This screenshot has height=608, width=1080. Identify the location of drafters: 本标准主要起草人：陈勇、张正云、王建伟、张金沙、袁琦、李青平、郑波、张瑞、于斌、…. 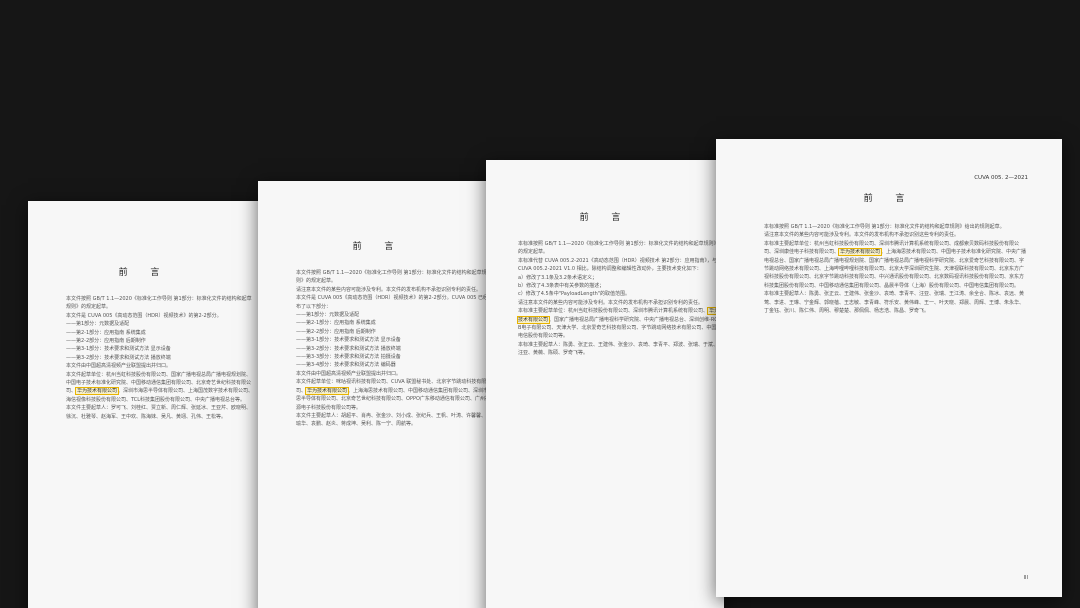
(618, 349).